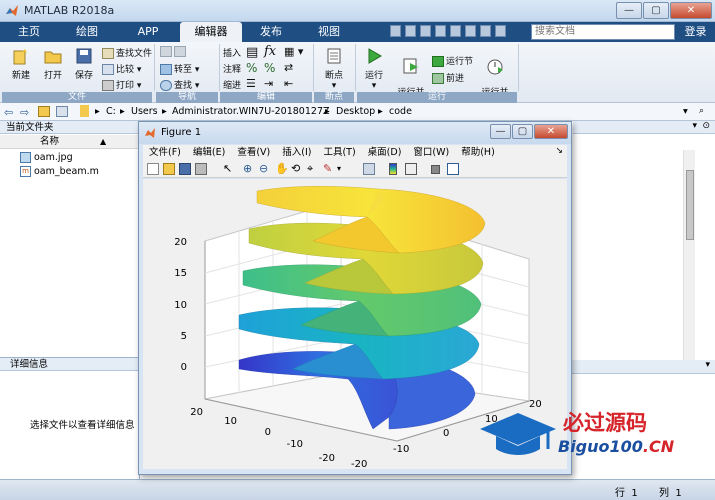 This screenshot has height=500, width=715. Describe the element at coordinates (232, 52) in the screenshot. I see `insert-button: 插入` at that location.